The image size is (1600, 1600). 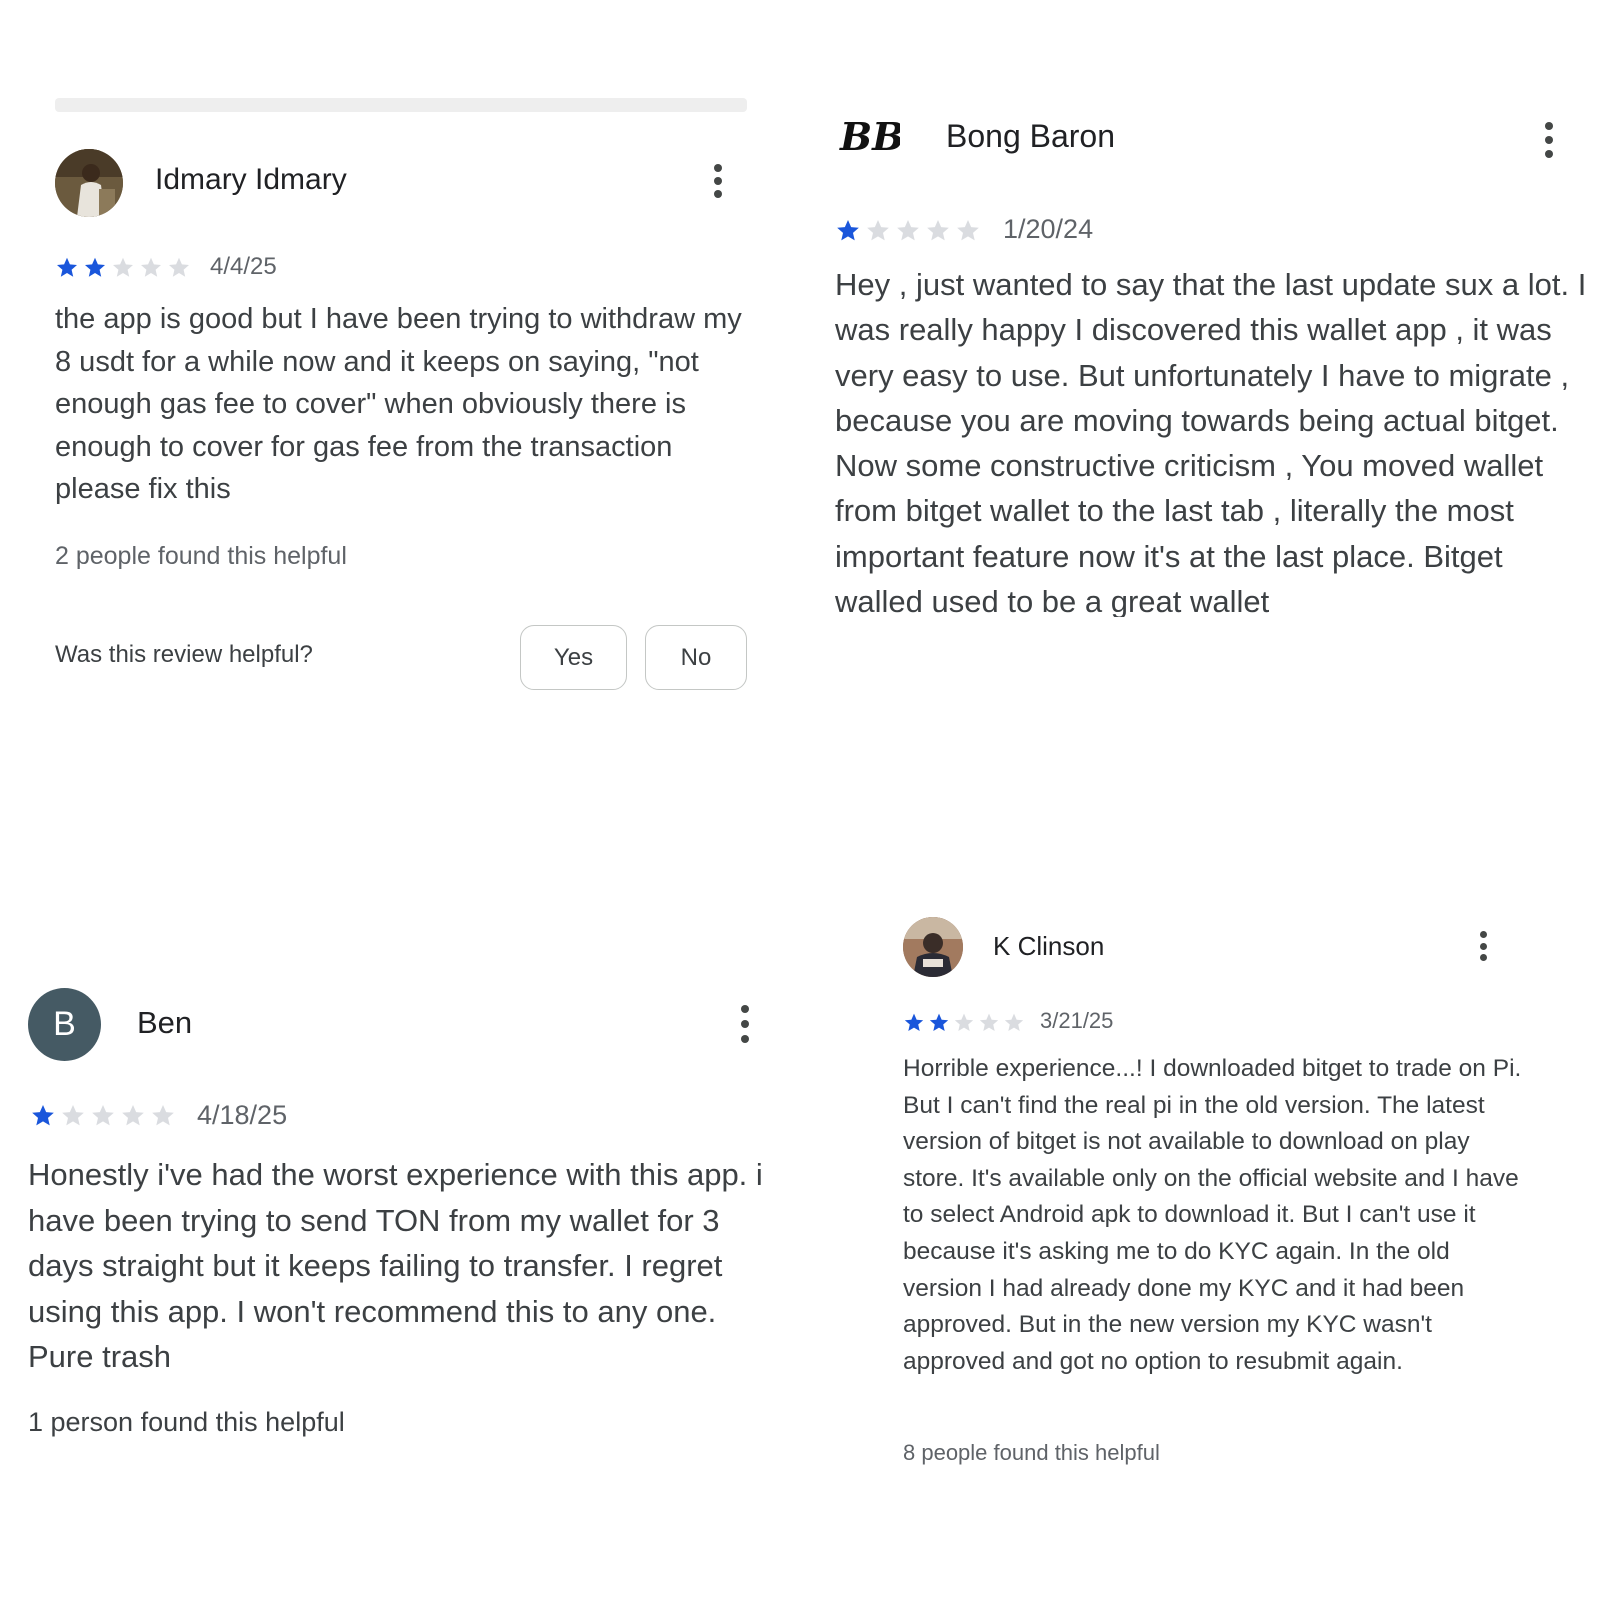 What do you see at coordinates (242, 1115) in the screenshot?
I see `review-date: 4/18/25` at bounding box center [242, 1115].